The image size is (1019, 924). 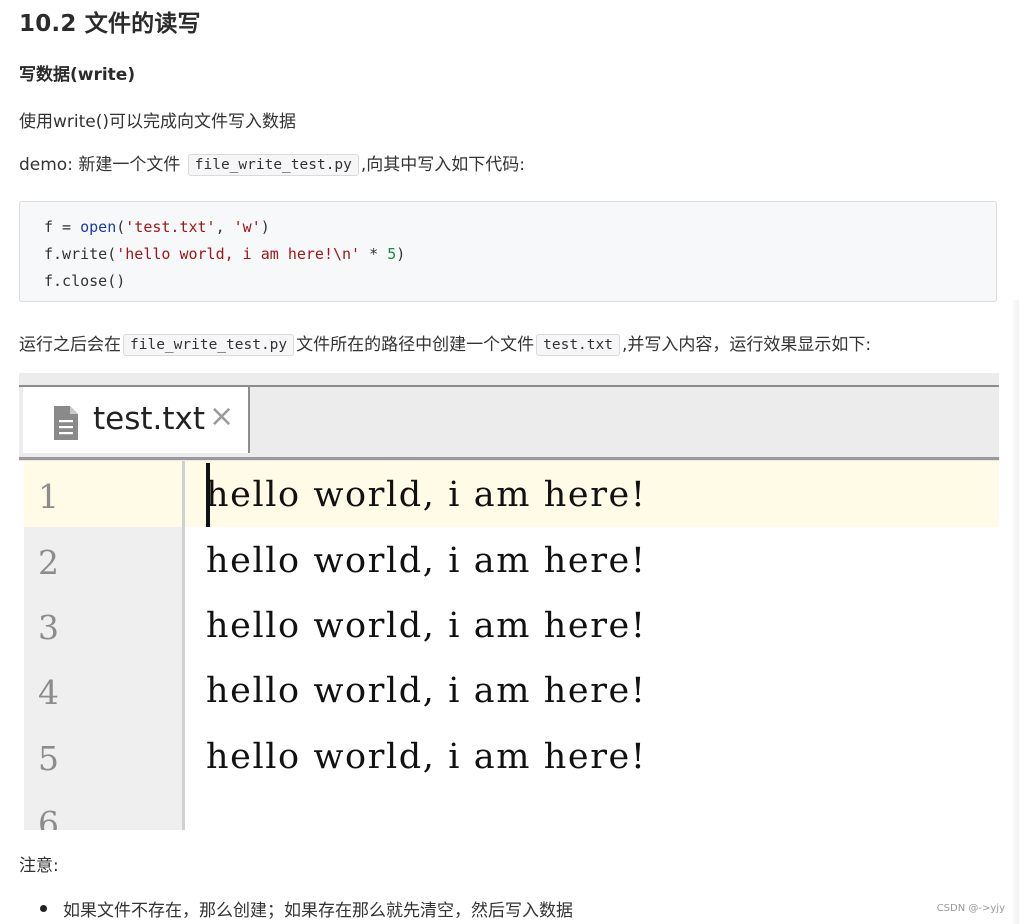 I want to click on inline-code-filename-2: file_write_test.py, so click(x=209, y=345).